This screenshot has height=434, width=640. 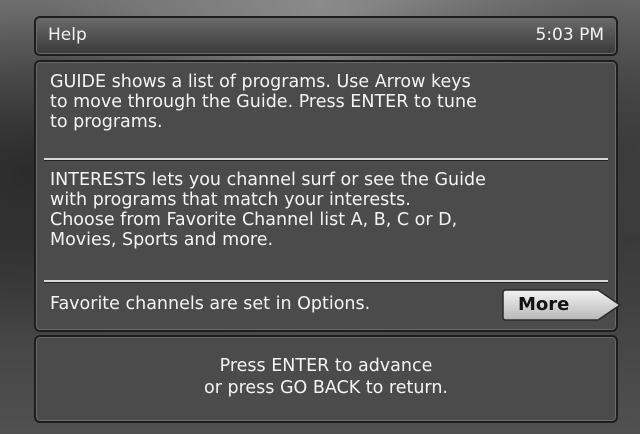 What do you see at coordinates (570, 35) in the screenshot?
I see `clock-time: 5:03 PM` at bounding box center [570, 35].